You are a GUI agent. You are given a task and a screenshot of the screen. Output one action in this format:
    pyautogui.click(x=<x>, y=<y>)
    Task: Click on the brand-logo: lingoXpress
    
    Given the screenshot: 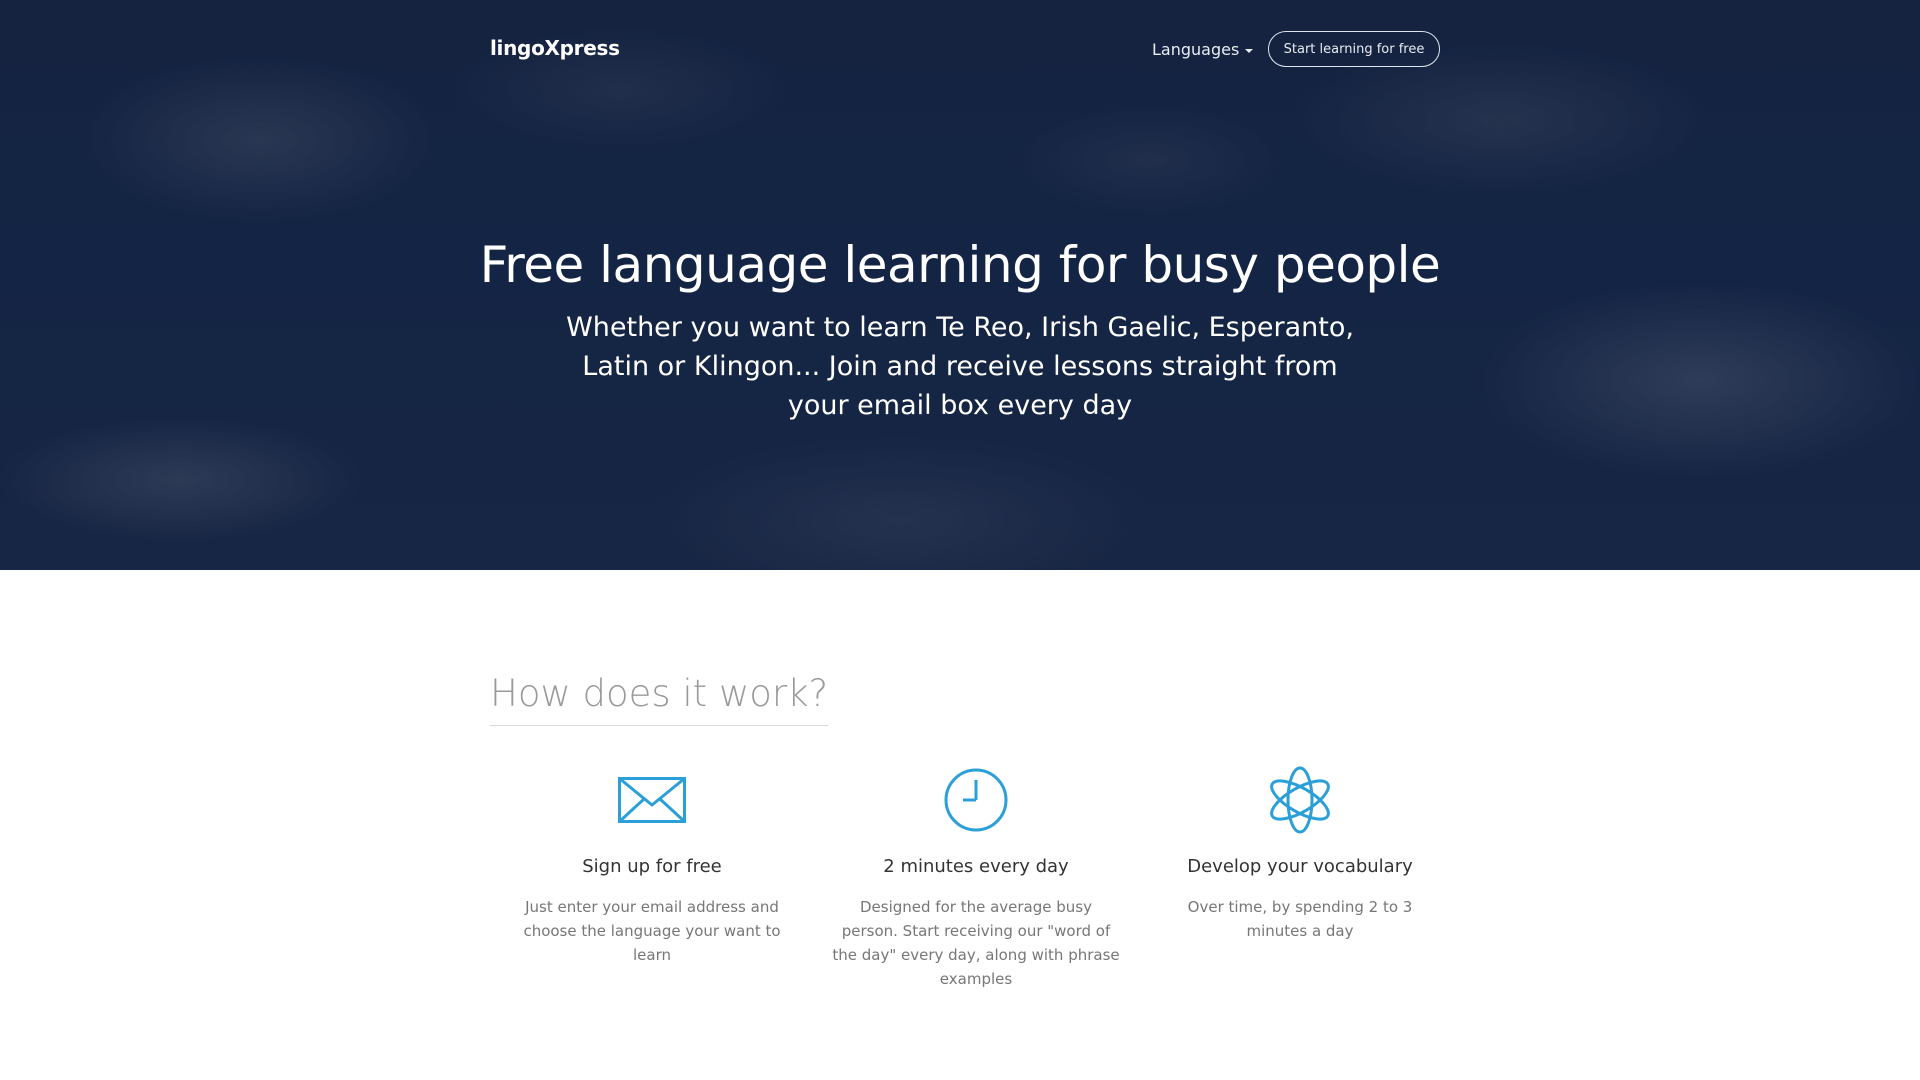 What is the action you would take?
    pyautogui.click(x=555, y=48)
    